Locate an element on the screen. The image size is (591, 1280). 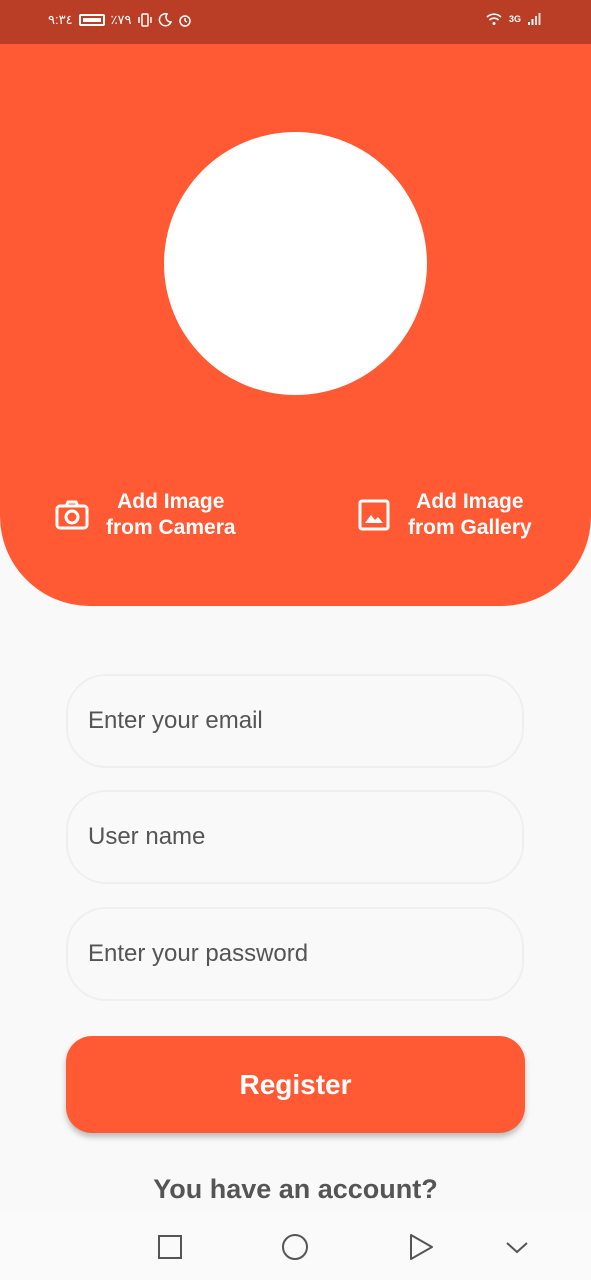
gallery-action-line2: from Gallery is located at coordinates (470, 527).